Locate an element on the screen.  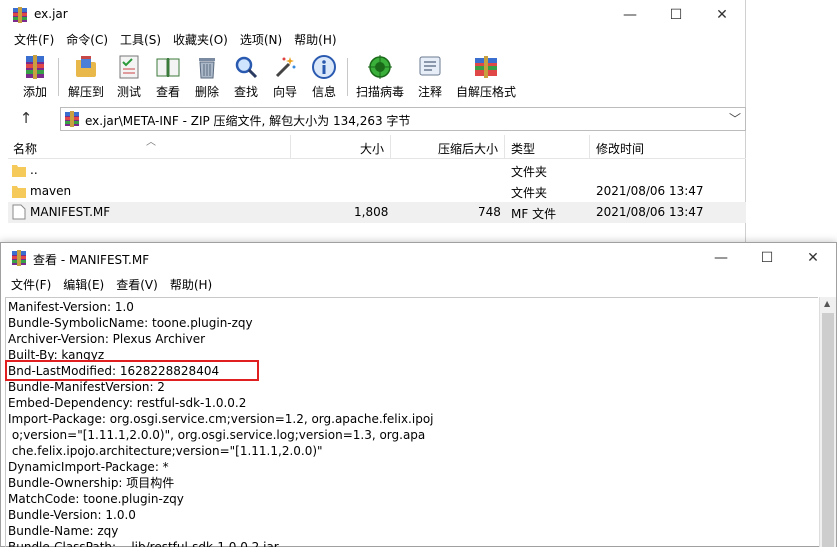
sfx-button: 自解压格式 is located at coordinates (486, 76).